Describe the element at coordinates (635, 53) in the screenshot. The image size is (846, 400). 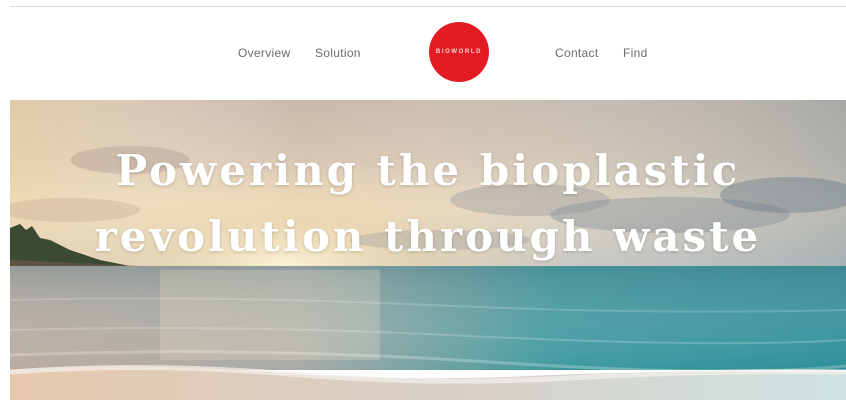
I see `nav-link-find: Find` at that location.